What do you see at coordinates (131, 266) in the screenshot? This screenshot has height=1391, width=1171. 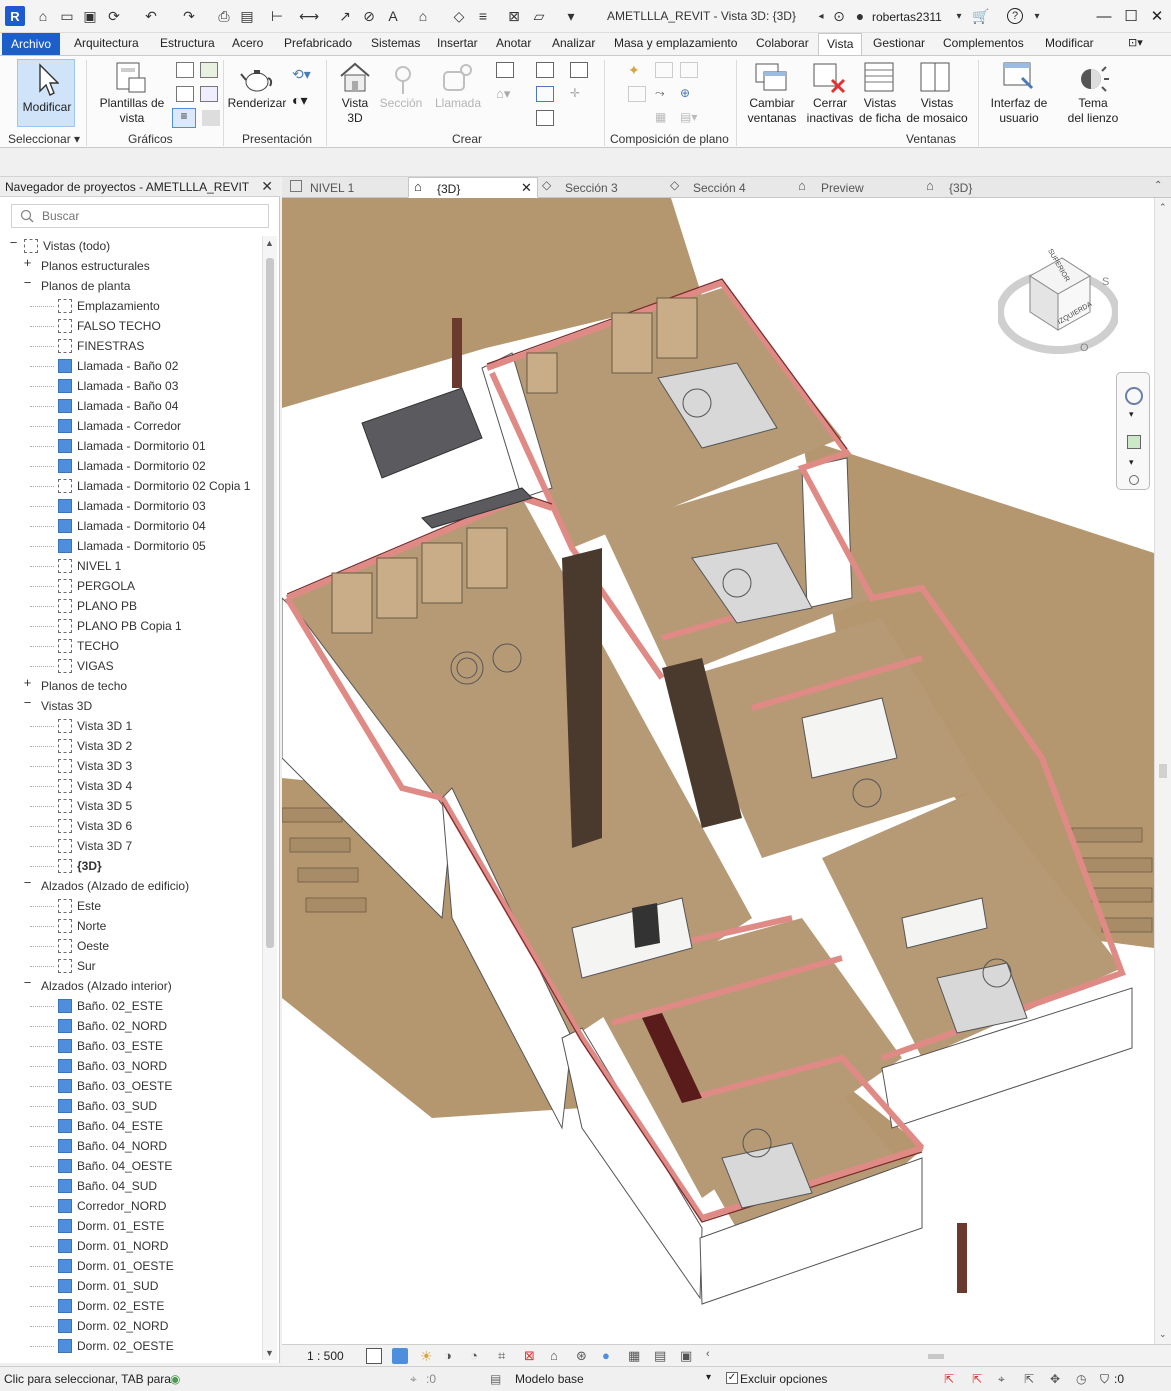 I see `tree-item: + Planos estructurales` at bounding box center [131, 266].